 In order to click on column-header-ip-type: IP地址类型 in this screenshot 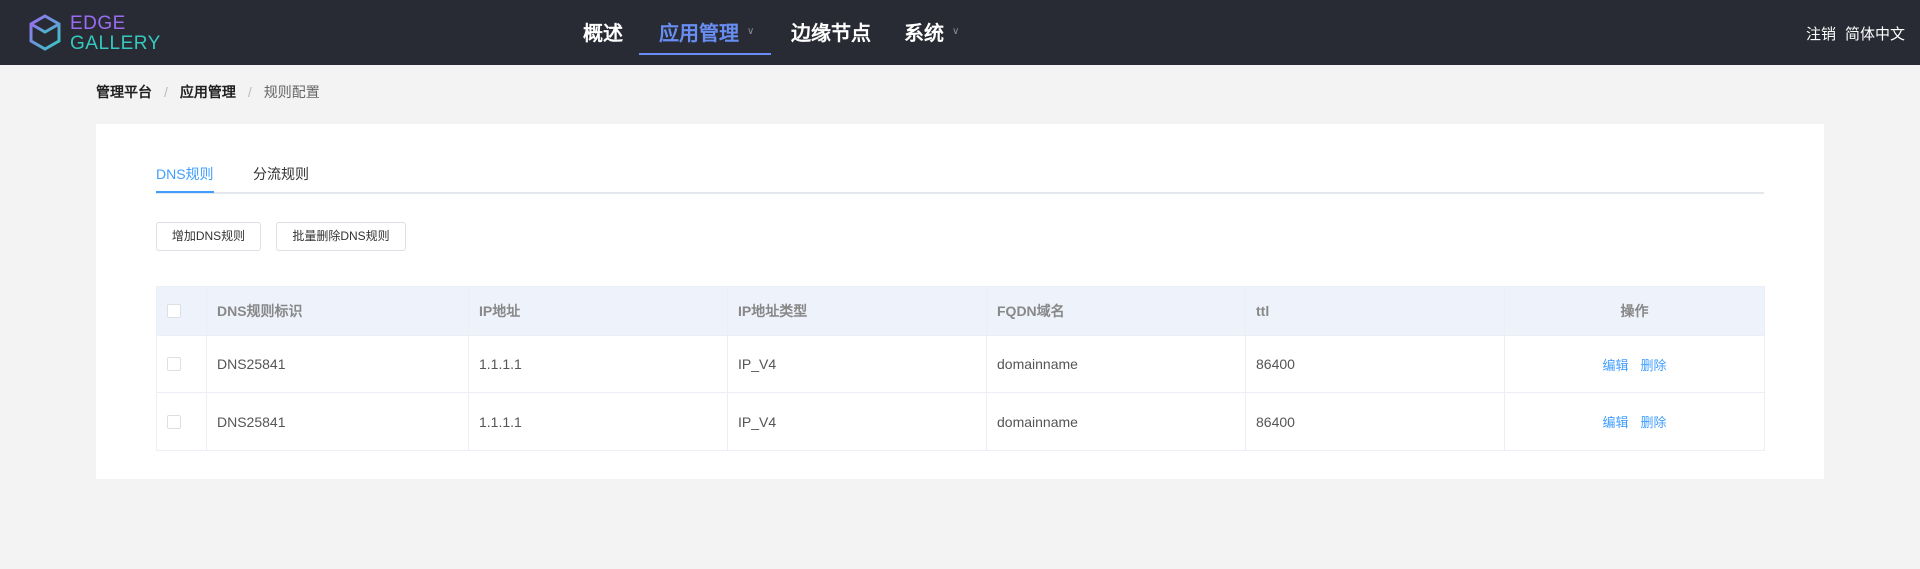, I will do `click(857, 311)`.